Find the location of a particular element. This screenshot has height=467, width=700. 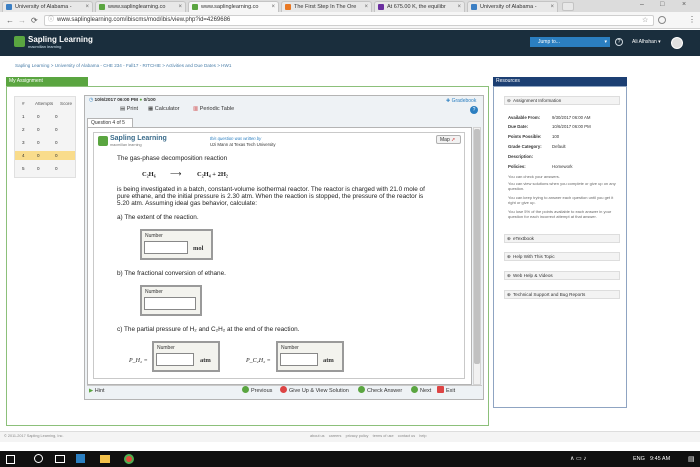

reload-icon: ⟳ is located at coordinates (34, 20).